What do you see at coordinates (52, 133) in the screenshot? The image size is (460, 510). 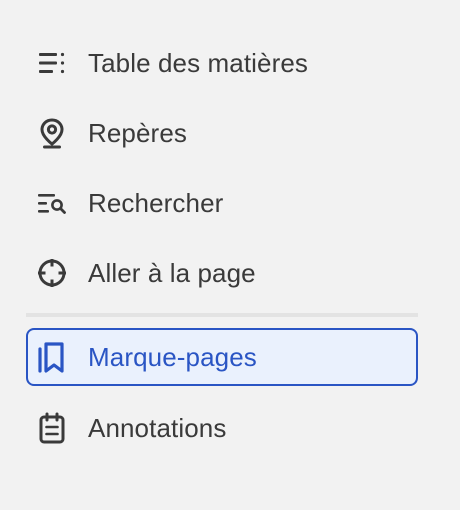 I see `location-pin-icon` at bounding box center [52, 133].